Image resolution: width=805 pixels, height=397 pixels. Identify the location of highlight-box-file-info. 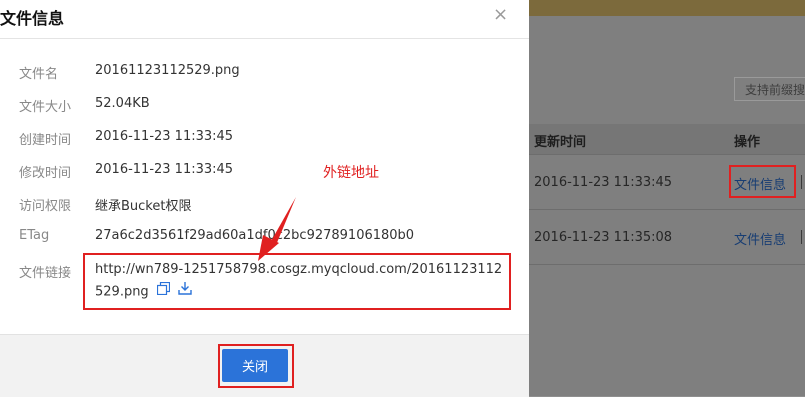
(762, 181).